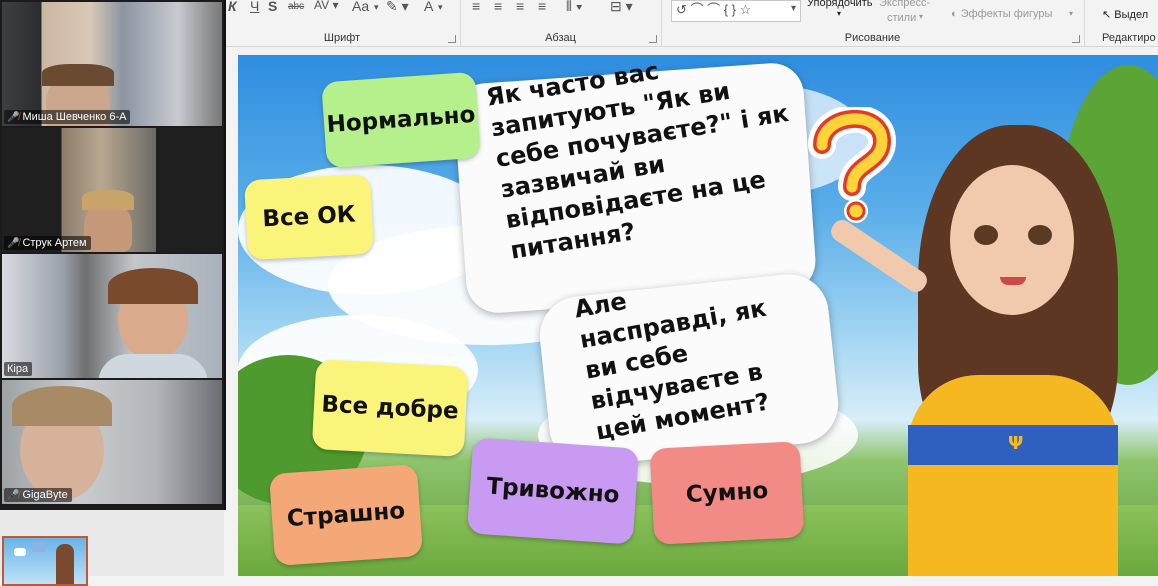 The image size is (1158, 586). I want to click on trident-icon: Ψ, so click(1016, 443).